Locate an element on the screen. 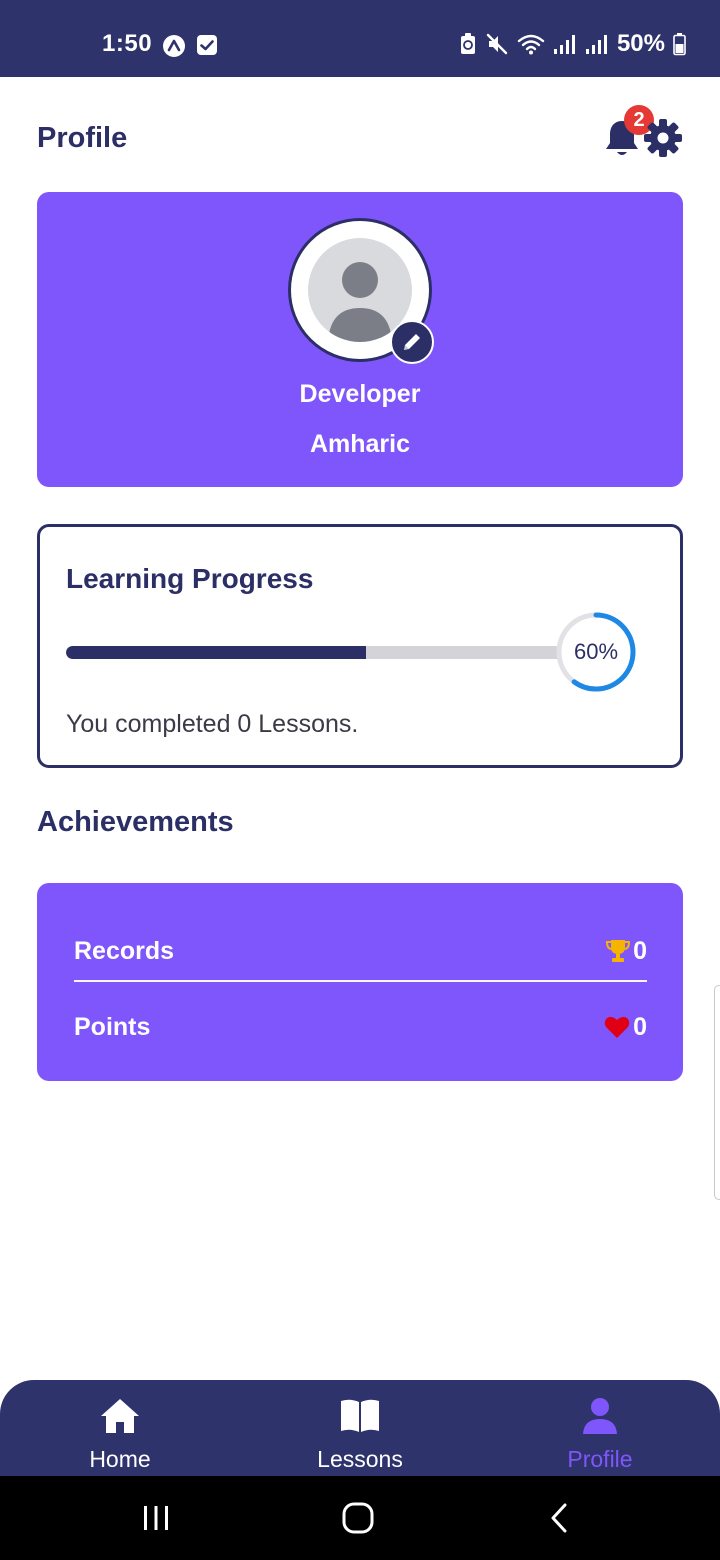  recent-apps-icon is located at coordinates (156, 1518).